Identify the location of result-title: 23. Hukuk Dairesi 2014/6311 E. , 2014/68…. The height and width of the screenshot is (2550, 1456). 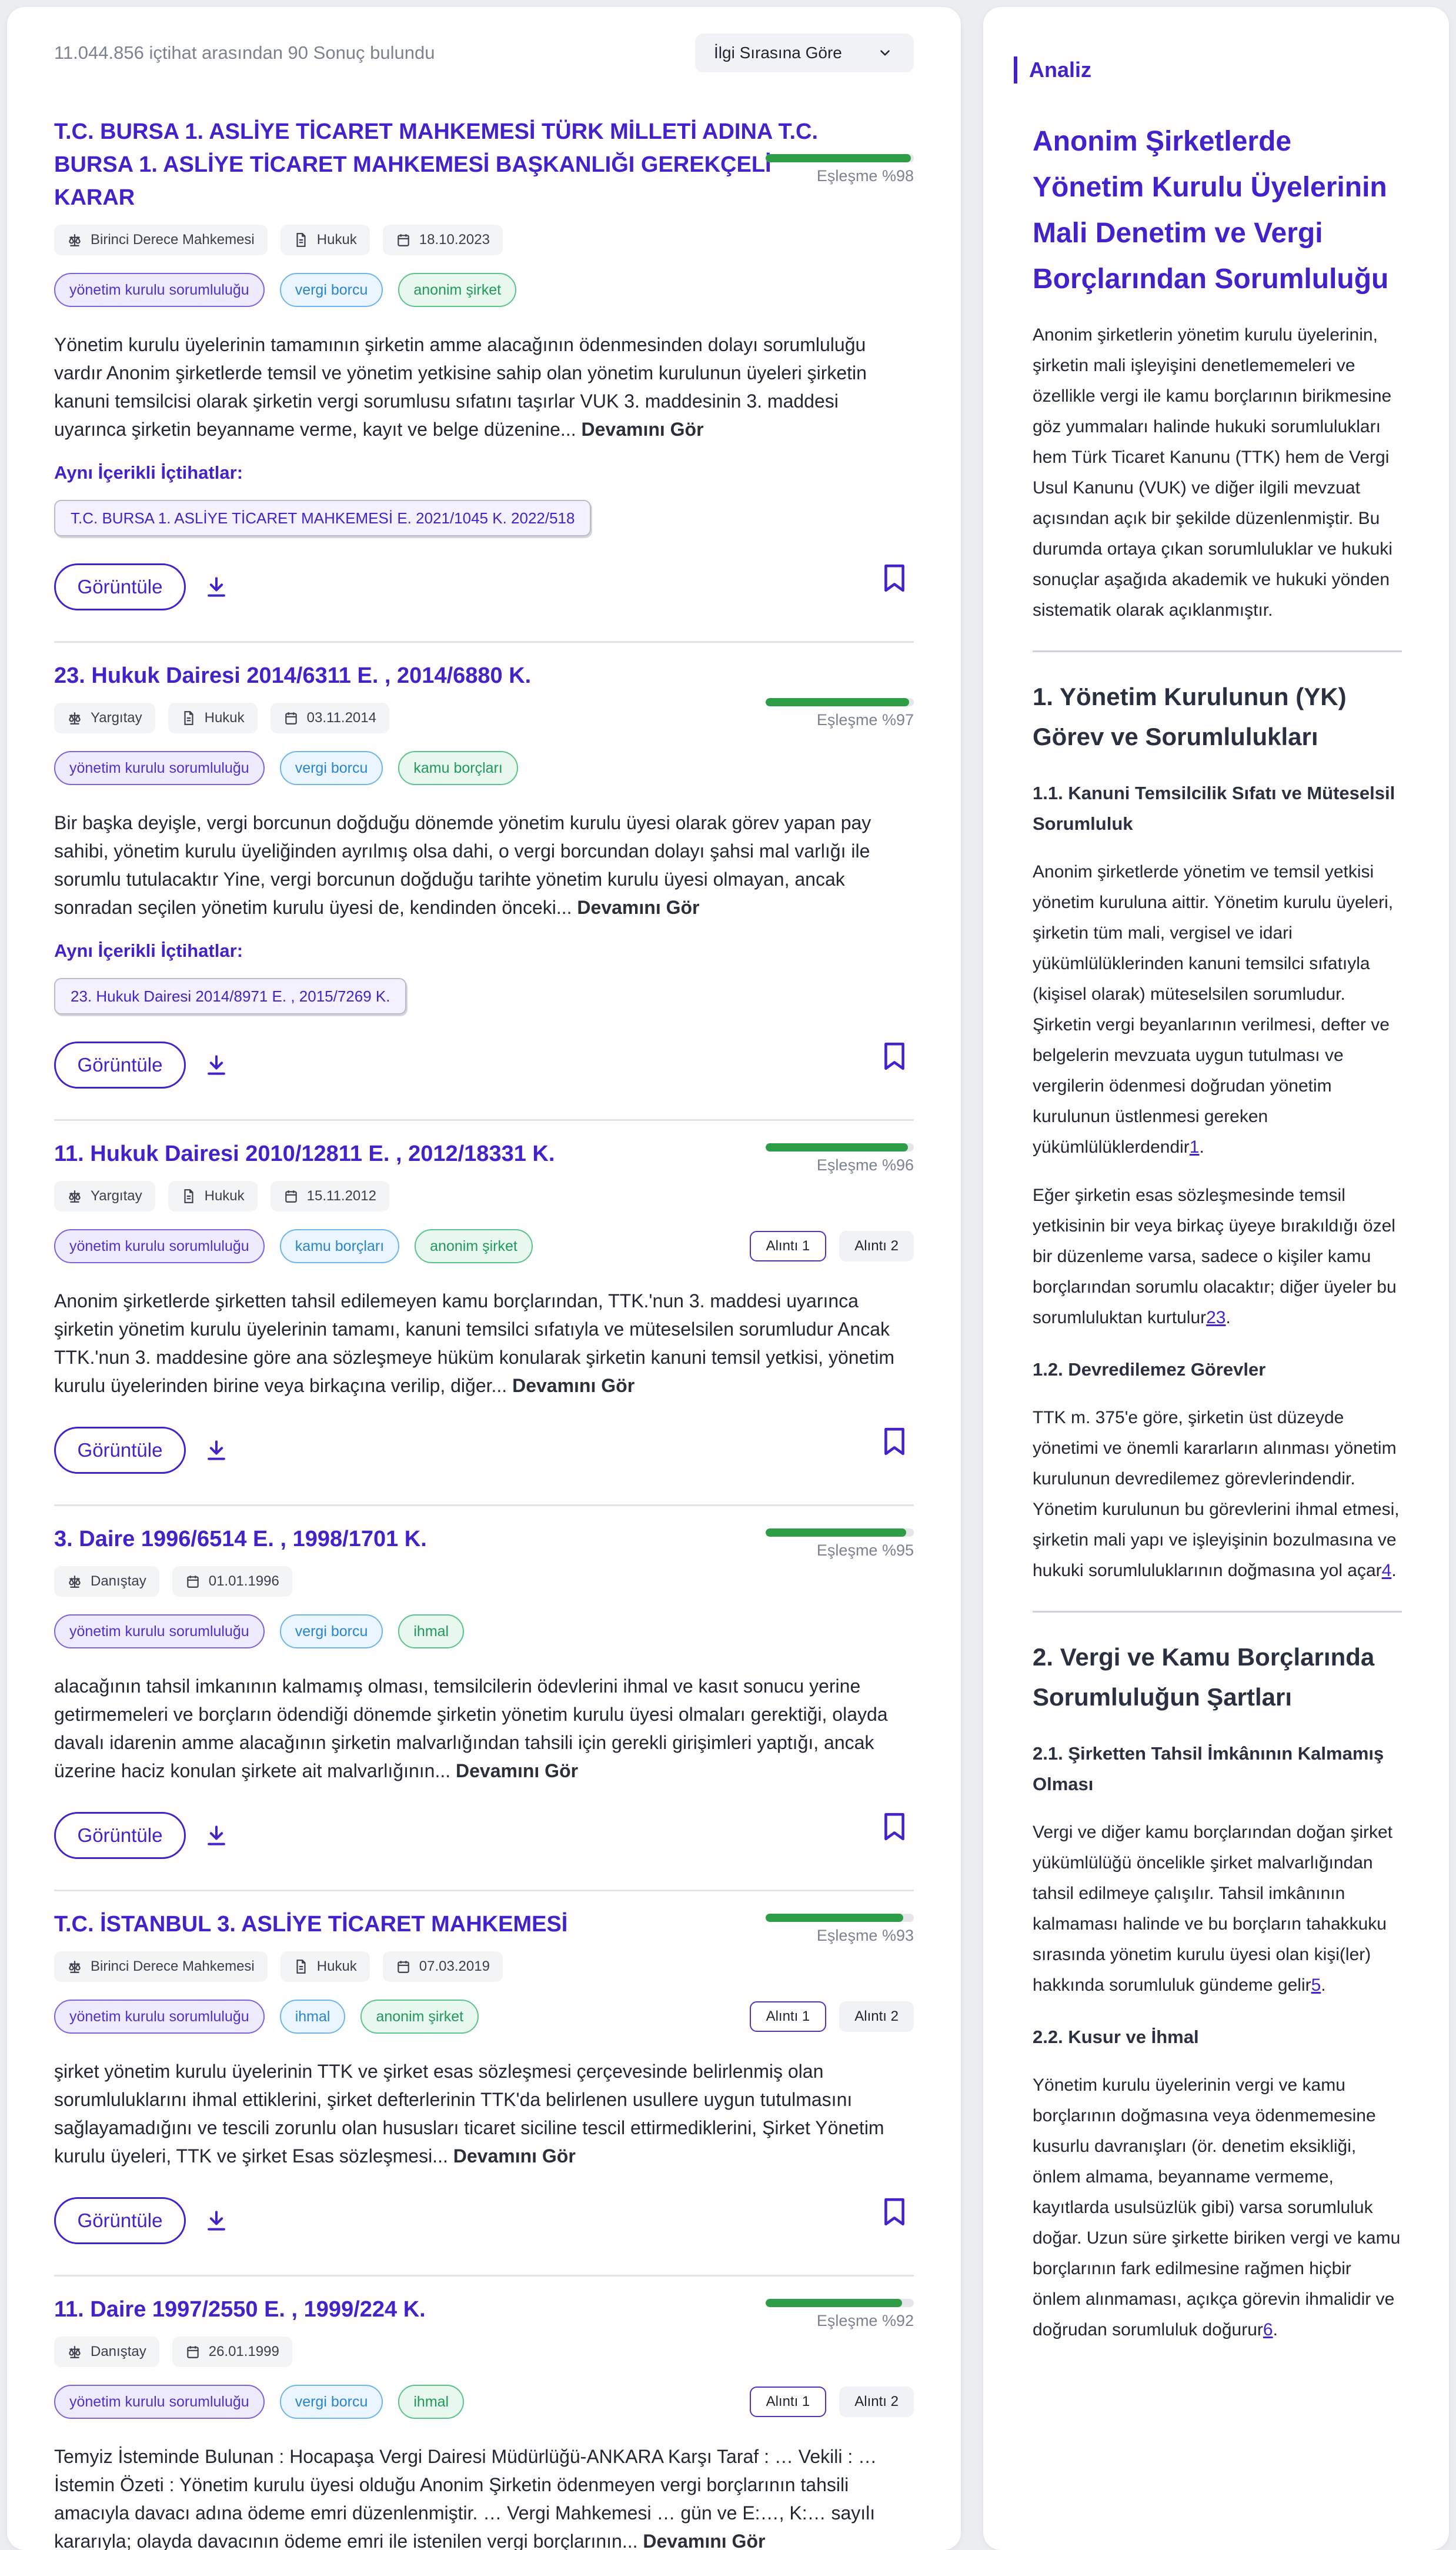
(454, 675).